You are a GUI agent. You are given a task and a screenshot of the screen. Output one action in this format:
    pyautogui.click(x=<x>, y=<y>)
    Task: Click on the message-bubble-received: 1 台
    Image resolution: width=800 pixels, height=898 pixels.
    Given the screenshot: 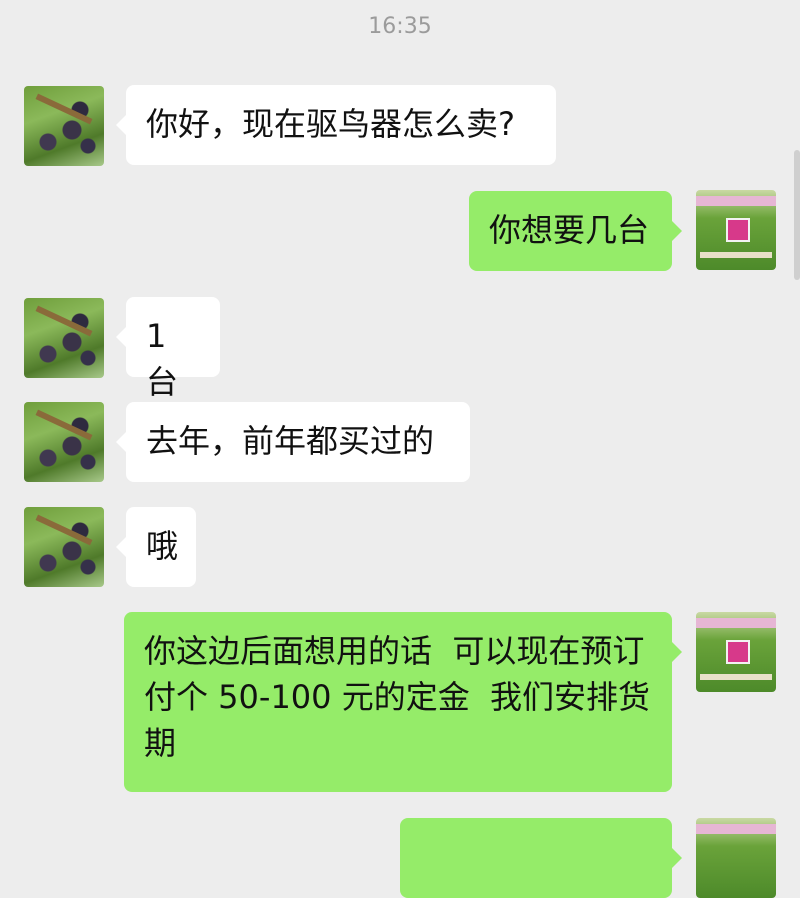 What is the action you would take?
    pyautogui.click(x=168, y=349)
    